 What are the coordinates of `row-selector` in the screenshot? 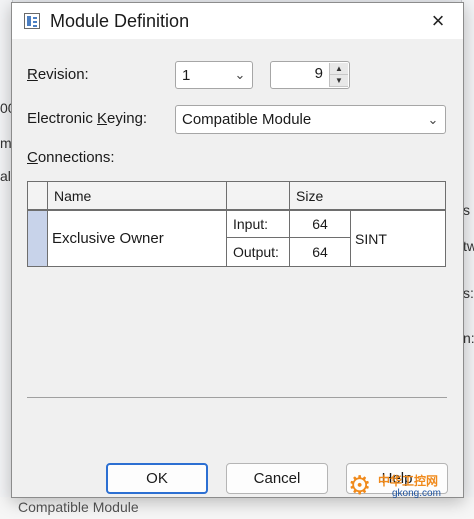 It's located at (38, 238).